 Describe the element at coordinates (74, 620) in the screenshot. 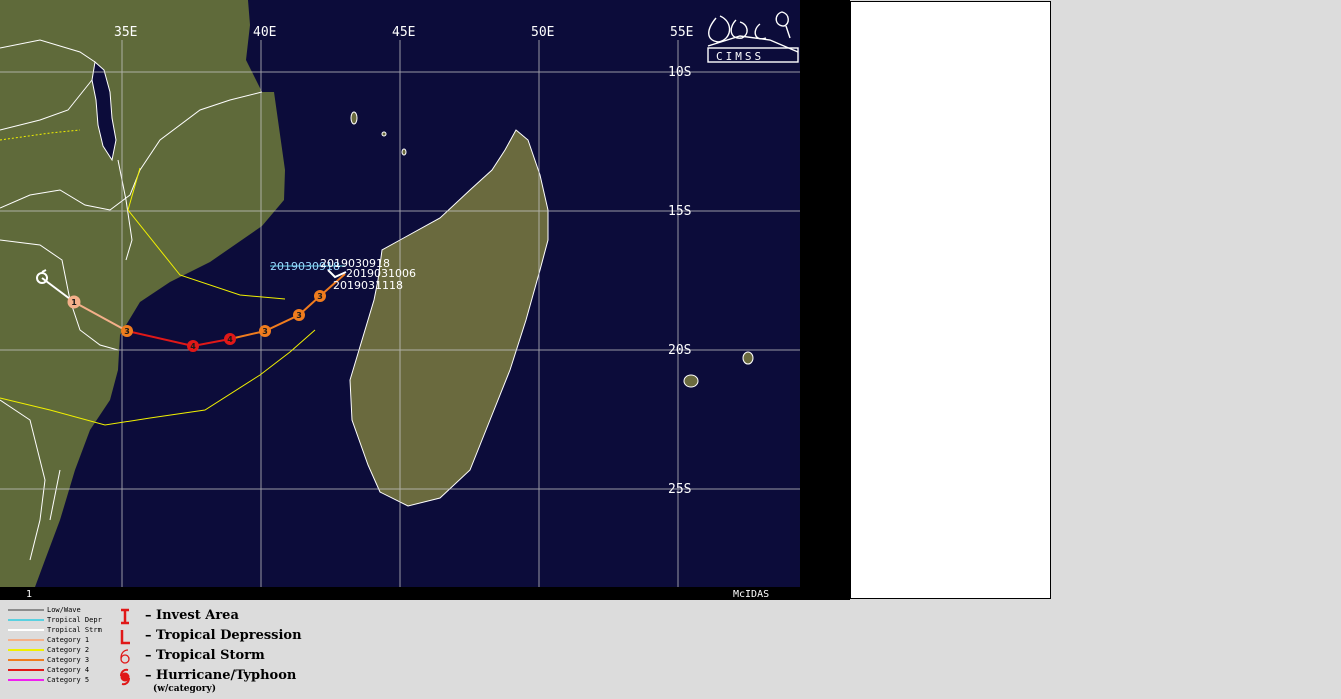

I see `legend-line-label: Tropical Depr` at that location.